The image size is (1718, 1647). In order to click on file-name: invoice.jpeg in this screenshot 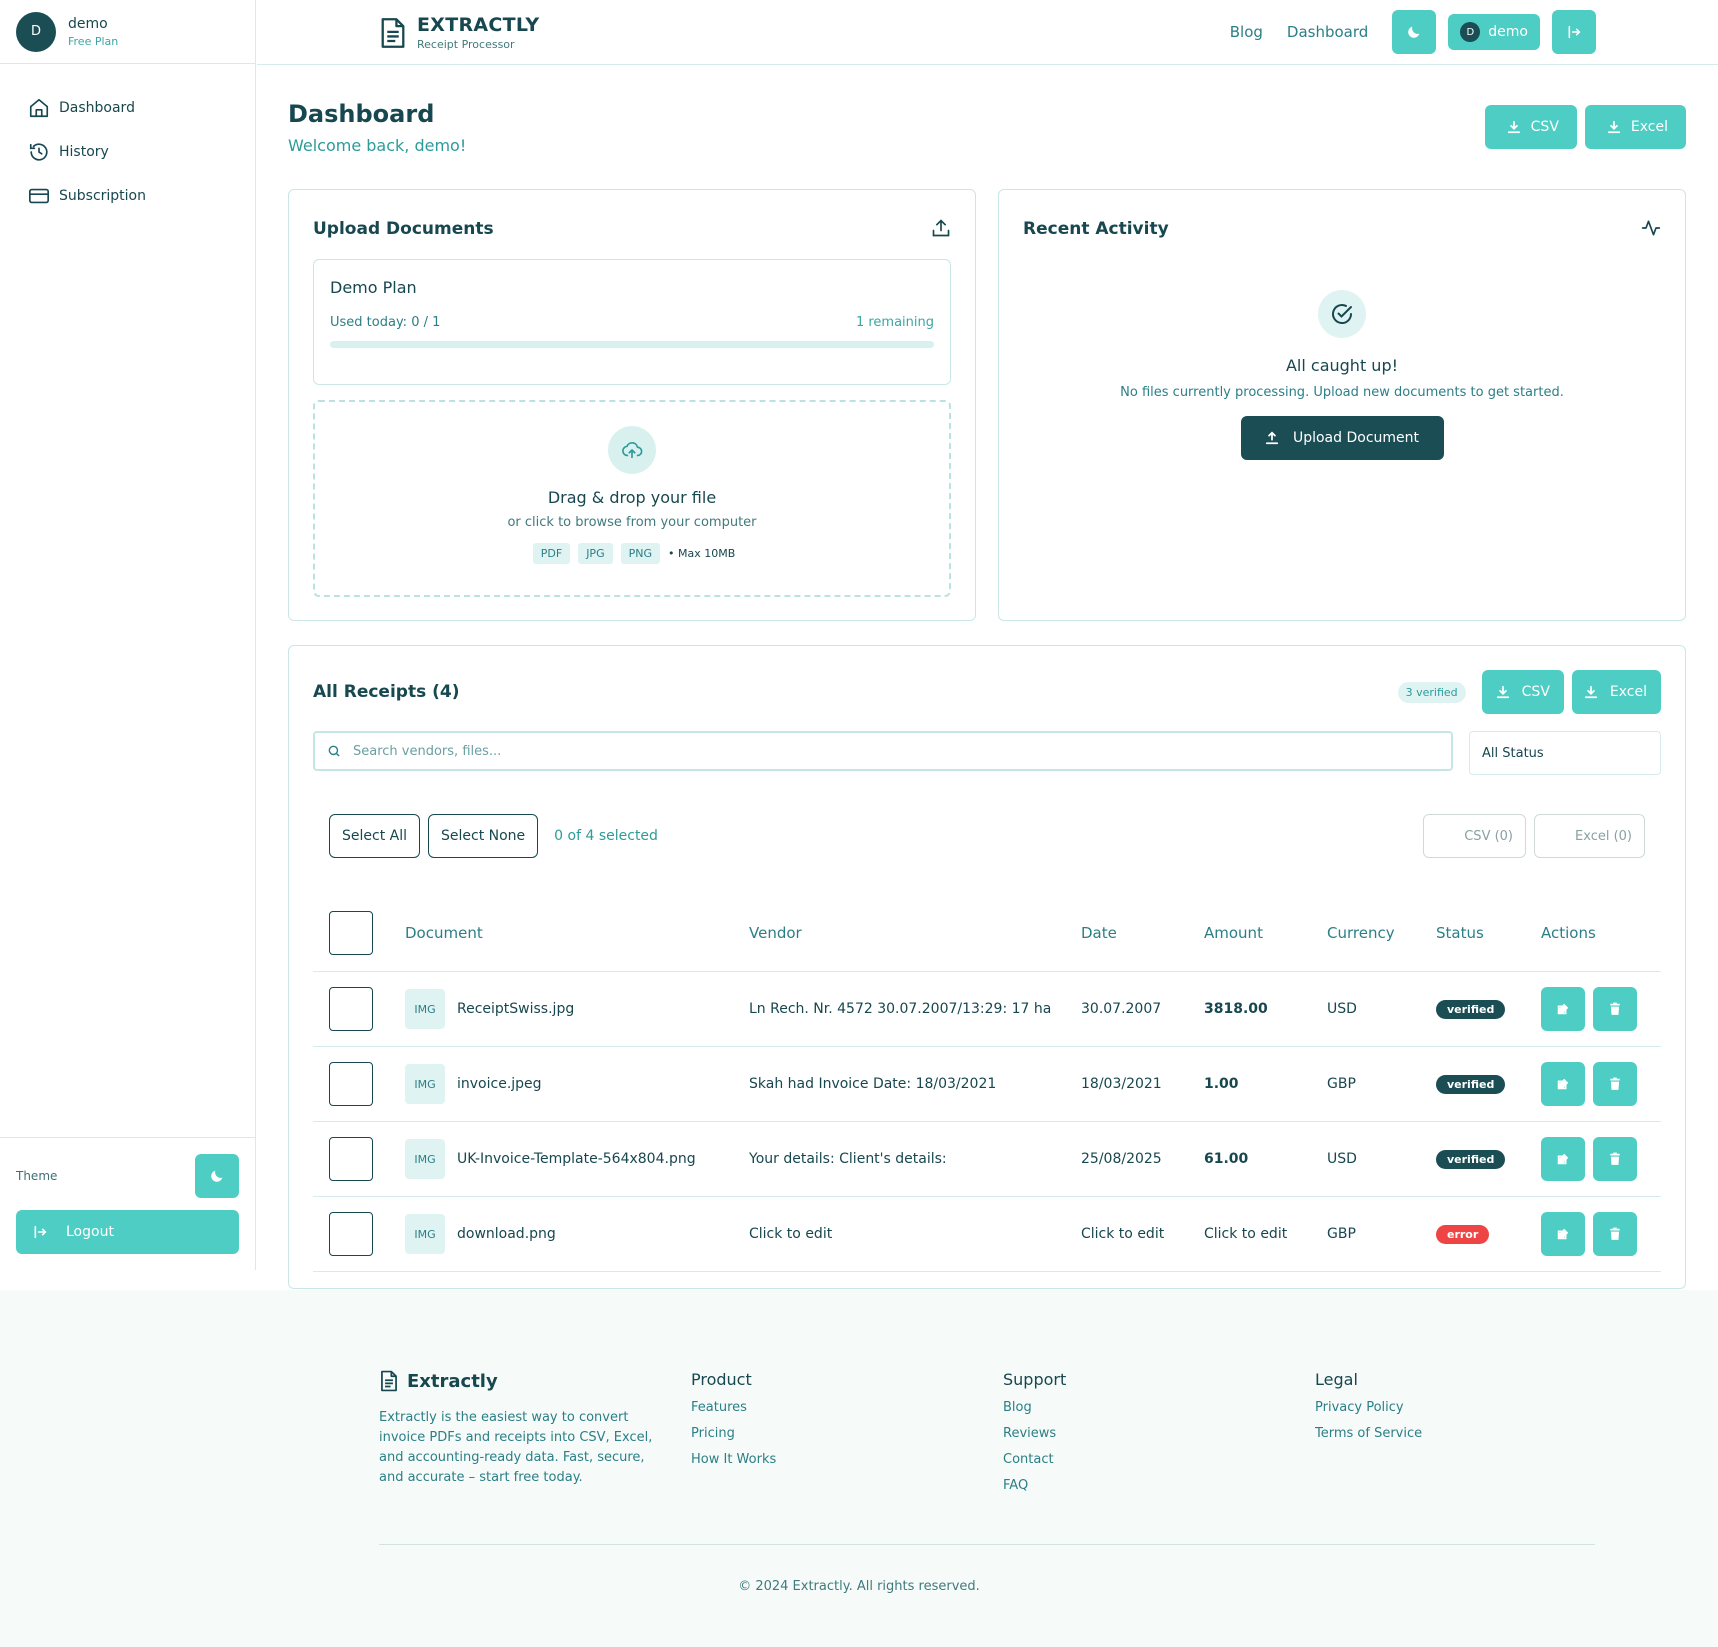, I will do `click(499, 1084)`.